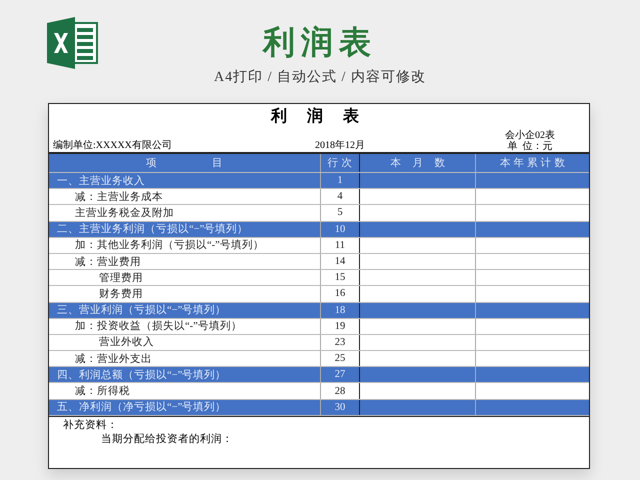 Image resolution: width=640 pixels, height=480 pixels. Describe the element at coordinates (340, 163) in the screenshot. I see `column-header: 行 次` at that location.